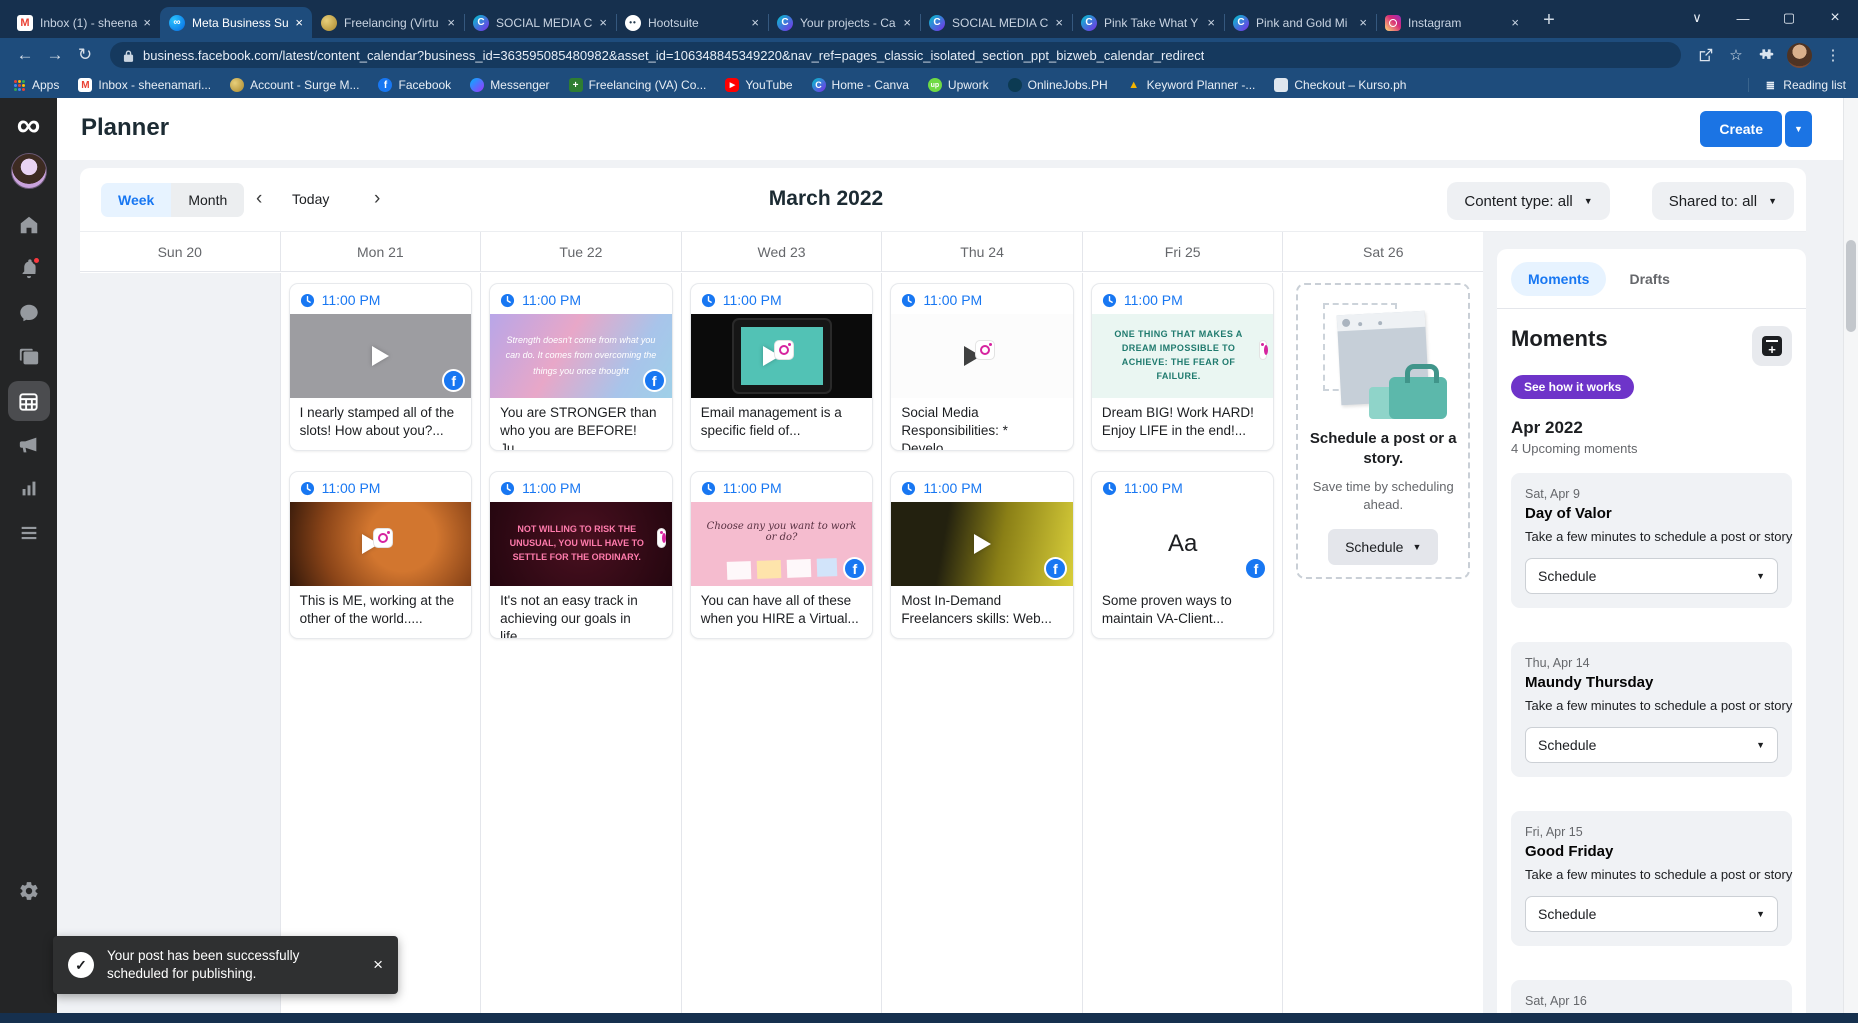 This screenshot has width=1858, height=1023. What do you see at coordinates (1649, 279) in the screenshot?
I see `tab-drafts: Drafts` at bounding box center [1649, 279].